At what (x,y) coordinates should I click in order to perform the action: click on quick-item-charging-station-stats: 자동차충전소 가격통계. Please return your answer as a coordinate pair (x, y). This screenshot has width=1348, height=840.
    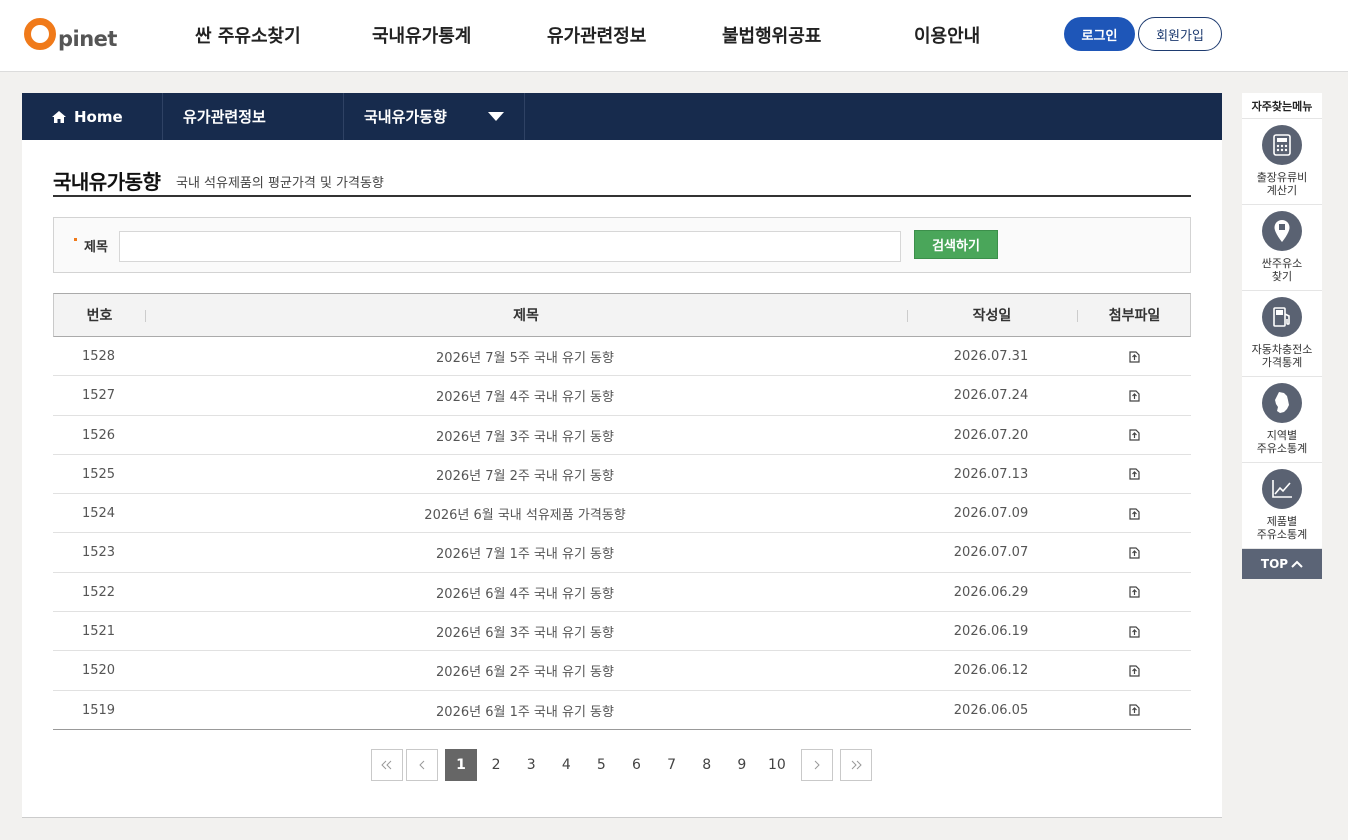
    Looking at the image, I should click on (1282, 334).